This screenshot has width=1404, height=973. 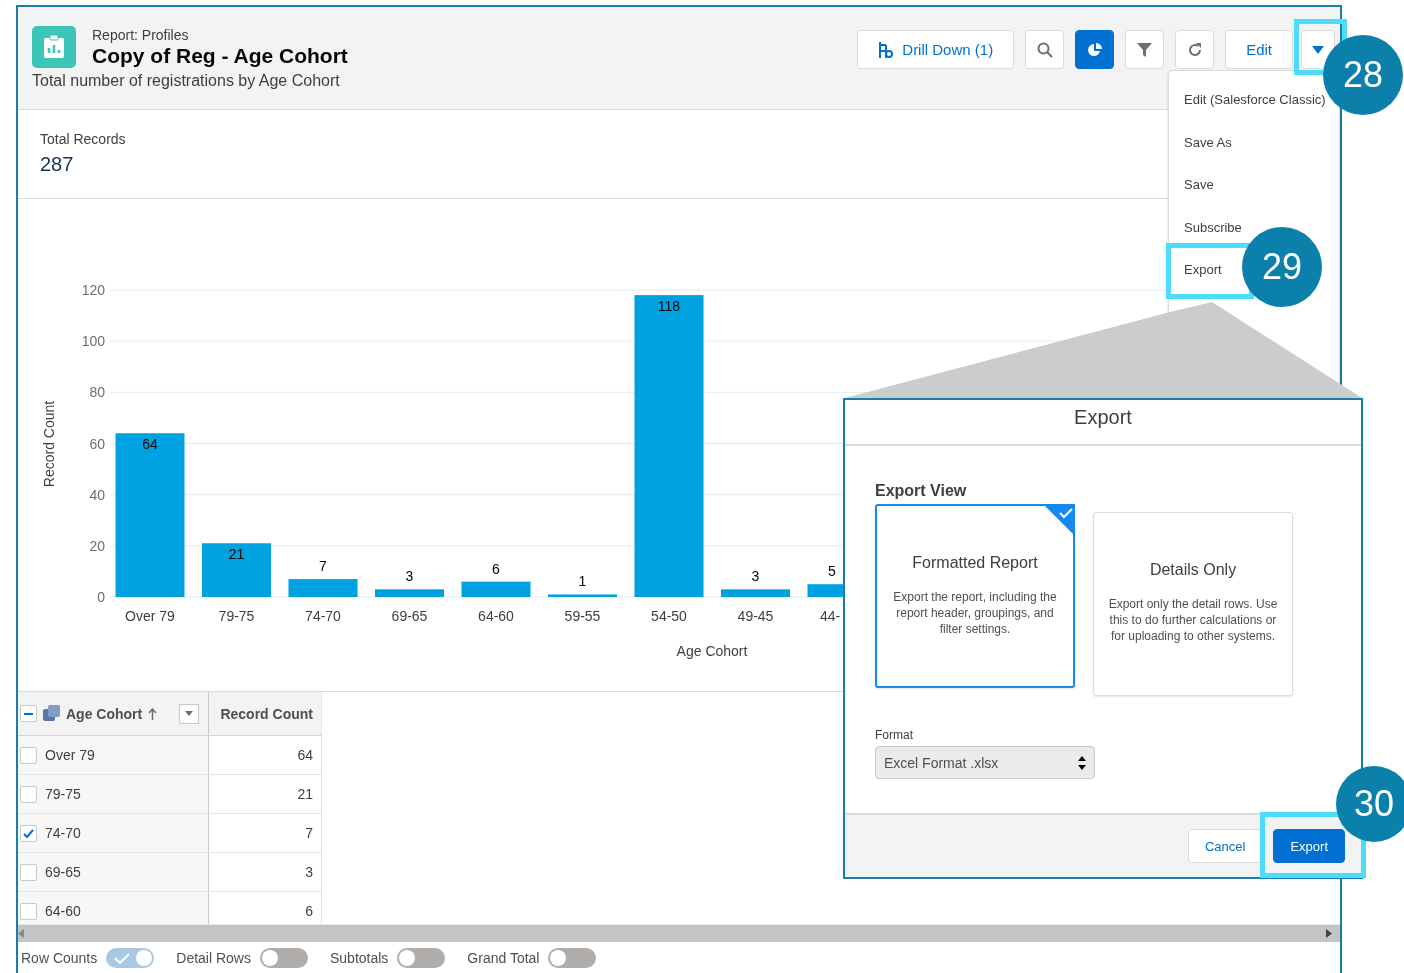 What do you see at coordinates (1103, 418) in the screenshot?
I see `dialog-title: Export` at bounding box center [1103, 418].